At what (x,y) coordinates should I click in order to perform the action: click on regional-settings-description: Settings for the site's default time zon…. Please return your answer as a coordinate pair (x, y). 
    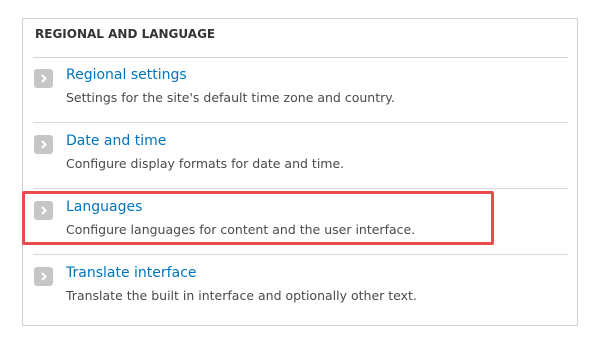
    Looking at the image, I should click on (230, 97).